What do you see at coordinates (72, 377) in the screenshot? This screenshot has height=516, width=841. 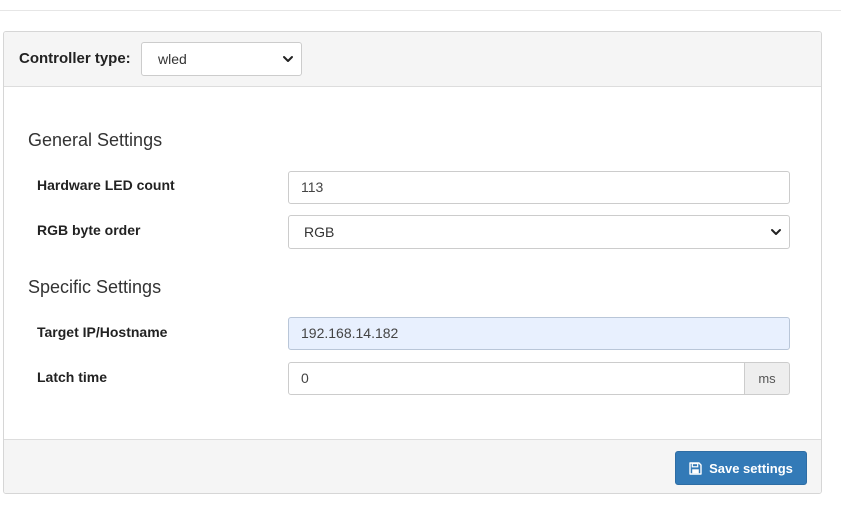 I see `latch-time-label: Latch time` at bounding box center [72, 377].